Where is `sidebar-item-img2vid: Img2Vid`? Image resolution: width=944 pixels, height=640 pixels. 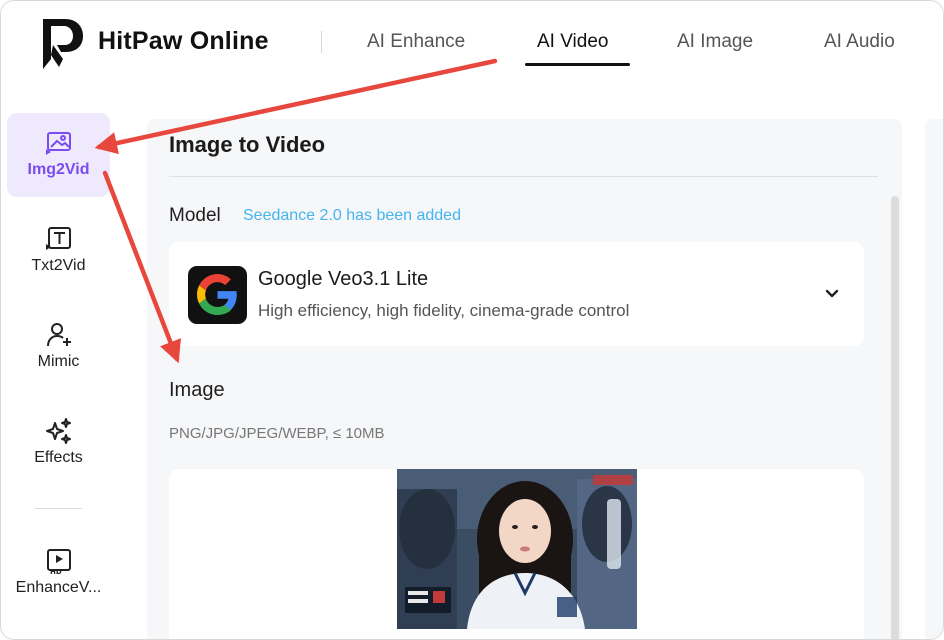
sidebar-item-img2vid: Img2Vid is located at coordinates (58, 155).